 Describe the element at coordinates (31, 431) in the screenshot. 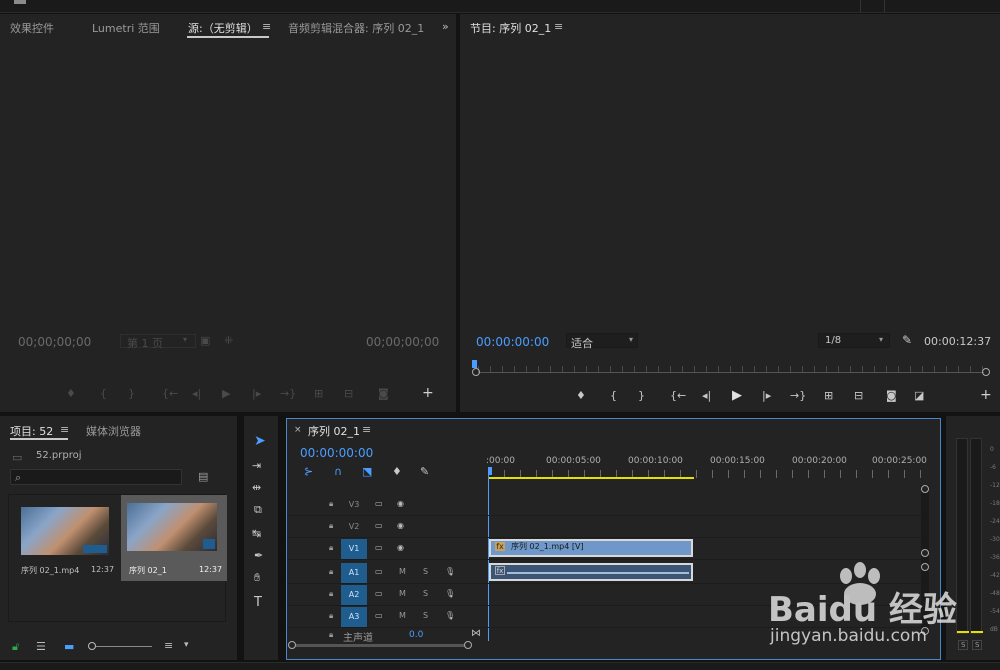

I see `tab-project: 项目: 52` at that location.